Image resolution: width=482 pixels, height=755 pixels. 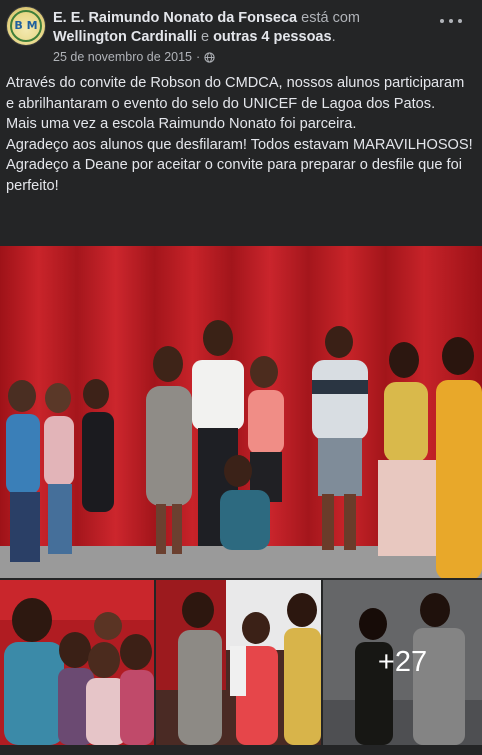 What do you see at coordinates (241, 750) in the screenshot?
I see `post-bottom-edge` at bounding box center [241, 750].